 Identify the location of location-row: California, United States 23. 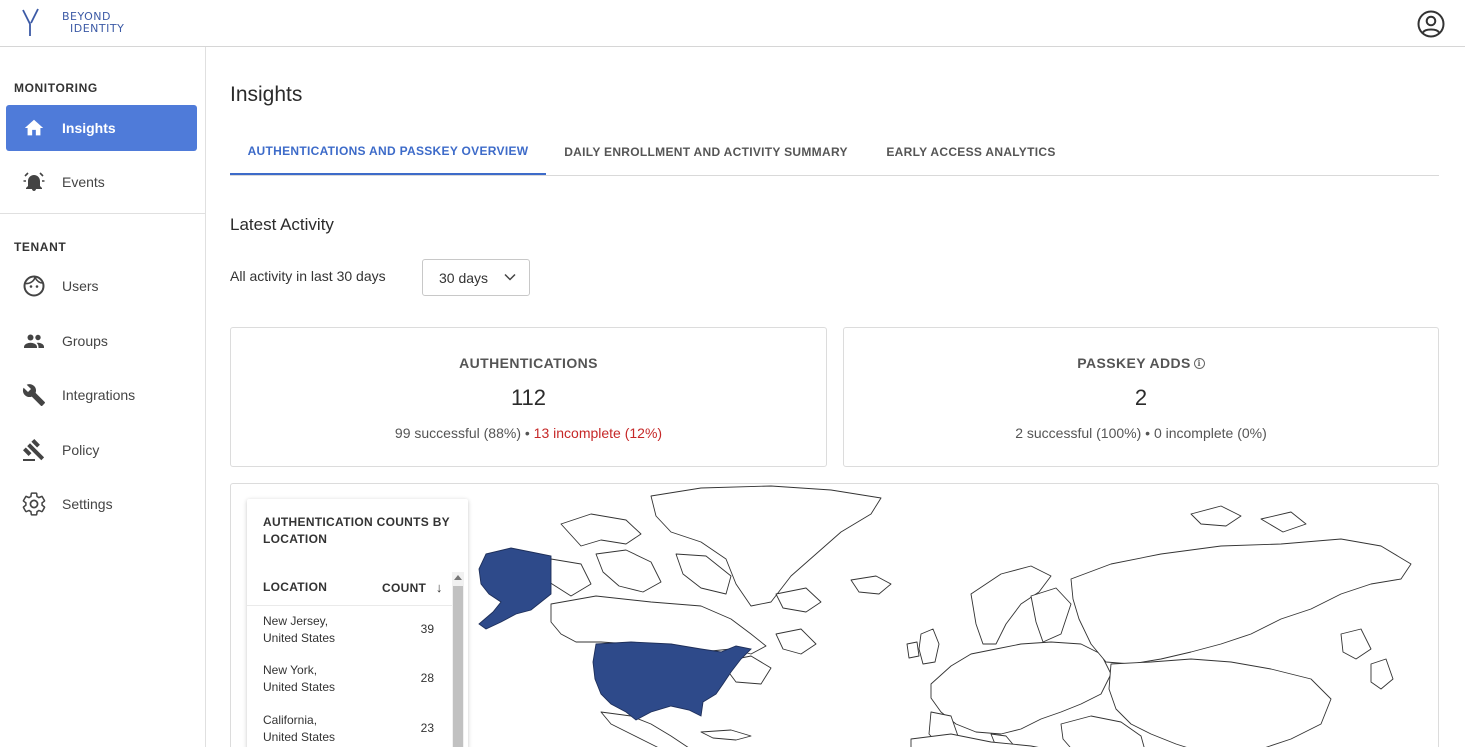
(358, 729).